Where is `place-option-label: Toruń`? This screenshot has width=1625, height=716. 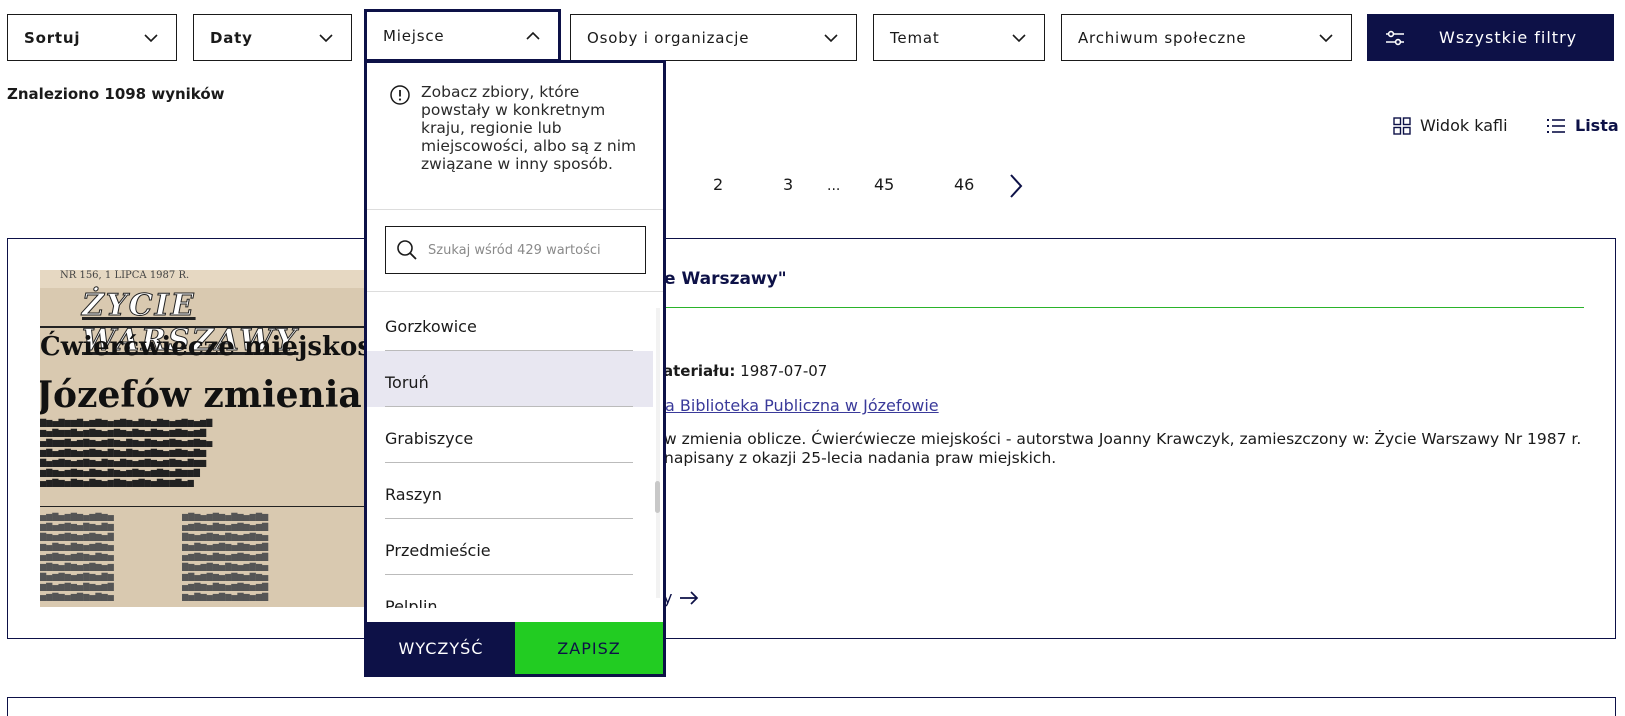
place-option-label: Toruń is located at coordinates (407, 382).